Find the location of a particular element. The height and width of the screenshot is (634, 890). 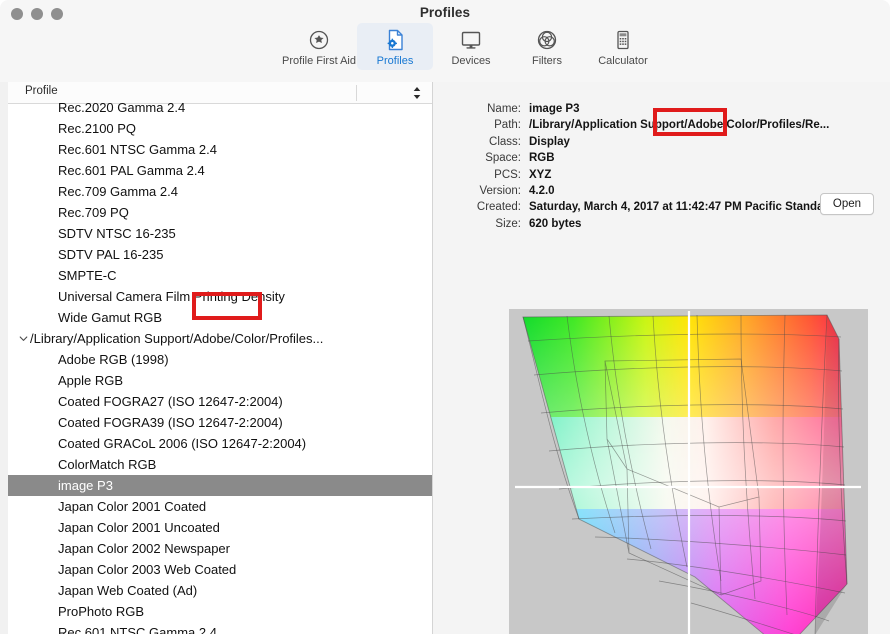

profile-list-item-label: Japan Color 2003 Web Coated is located at coordinates (147, 569).